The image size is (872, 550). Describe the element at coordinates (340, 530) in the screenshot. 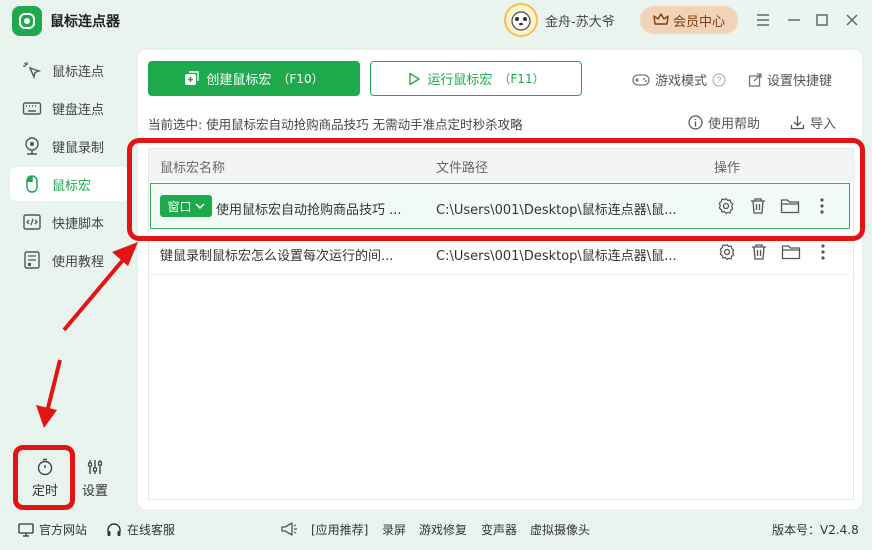

I see `recommend-label: [应用推荐]` at that location.